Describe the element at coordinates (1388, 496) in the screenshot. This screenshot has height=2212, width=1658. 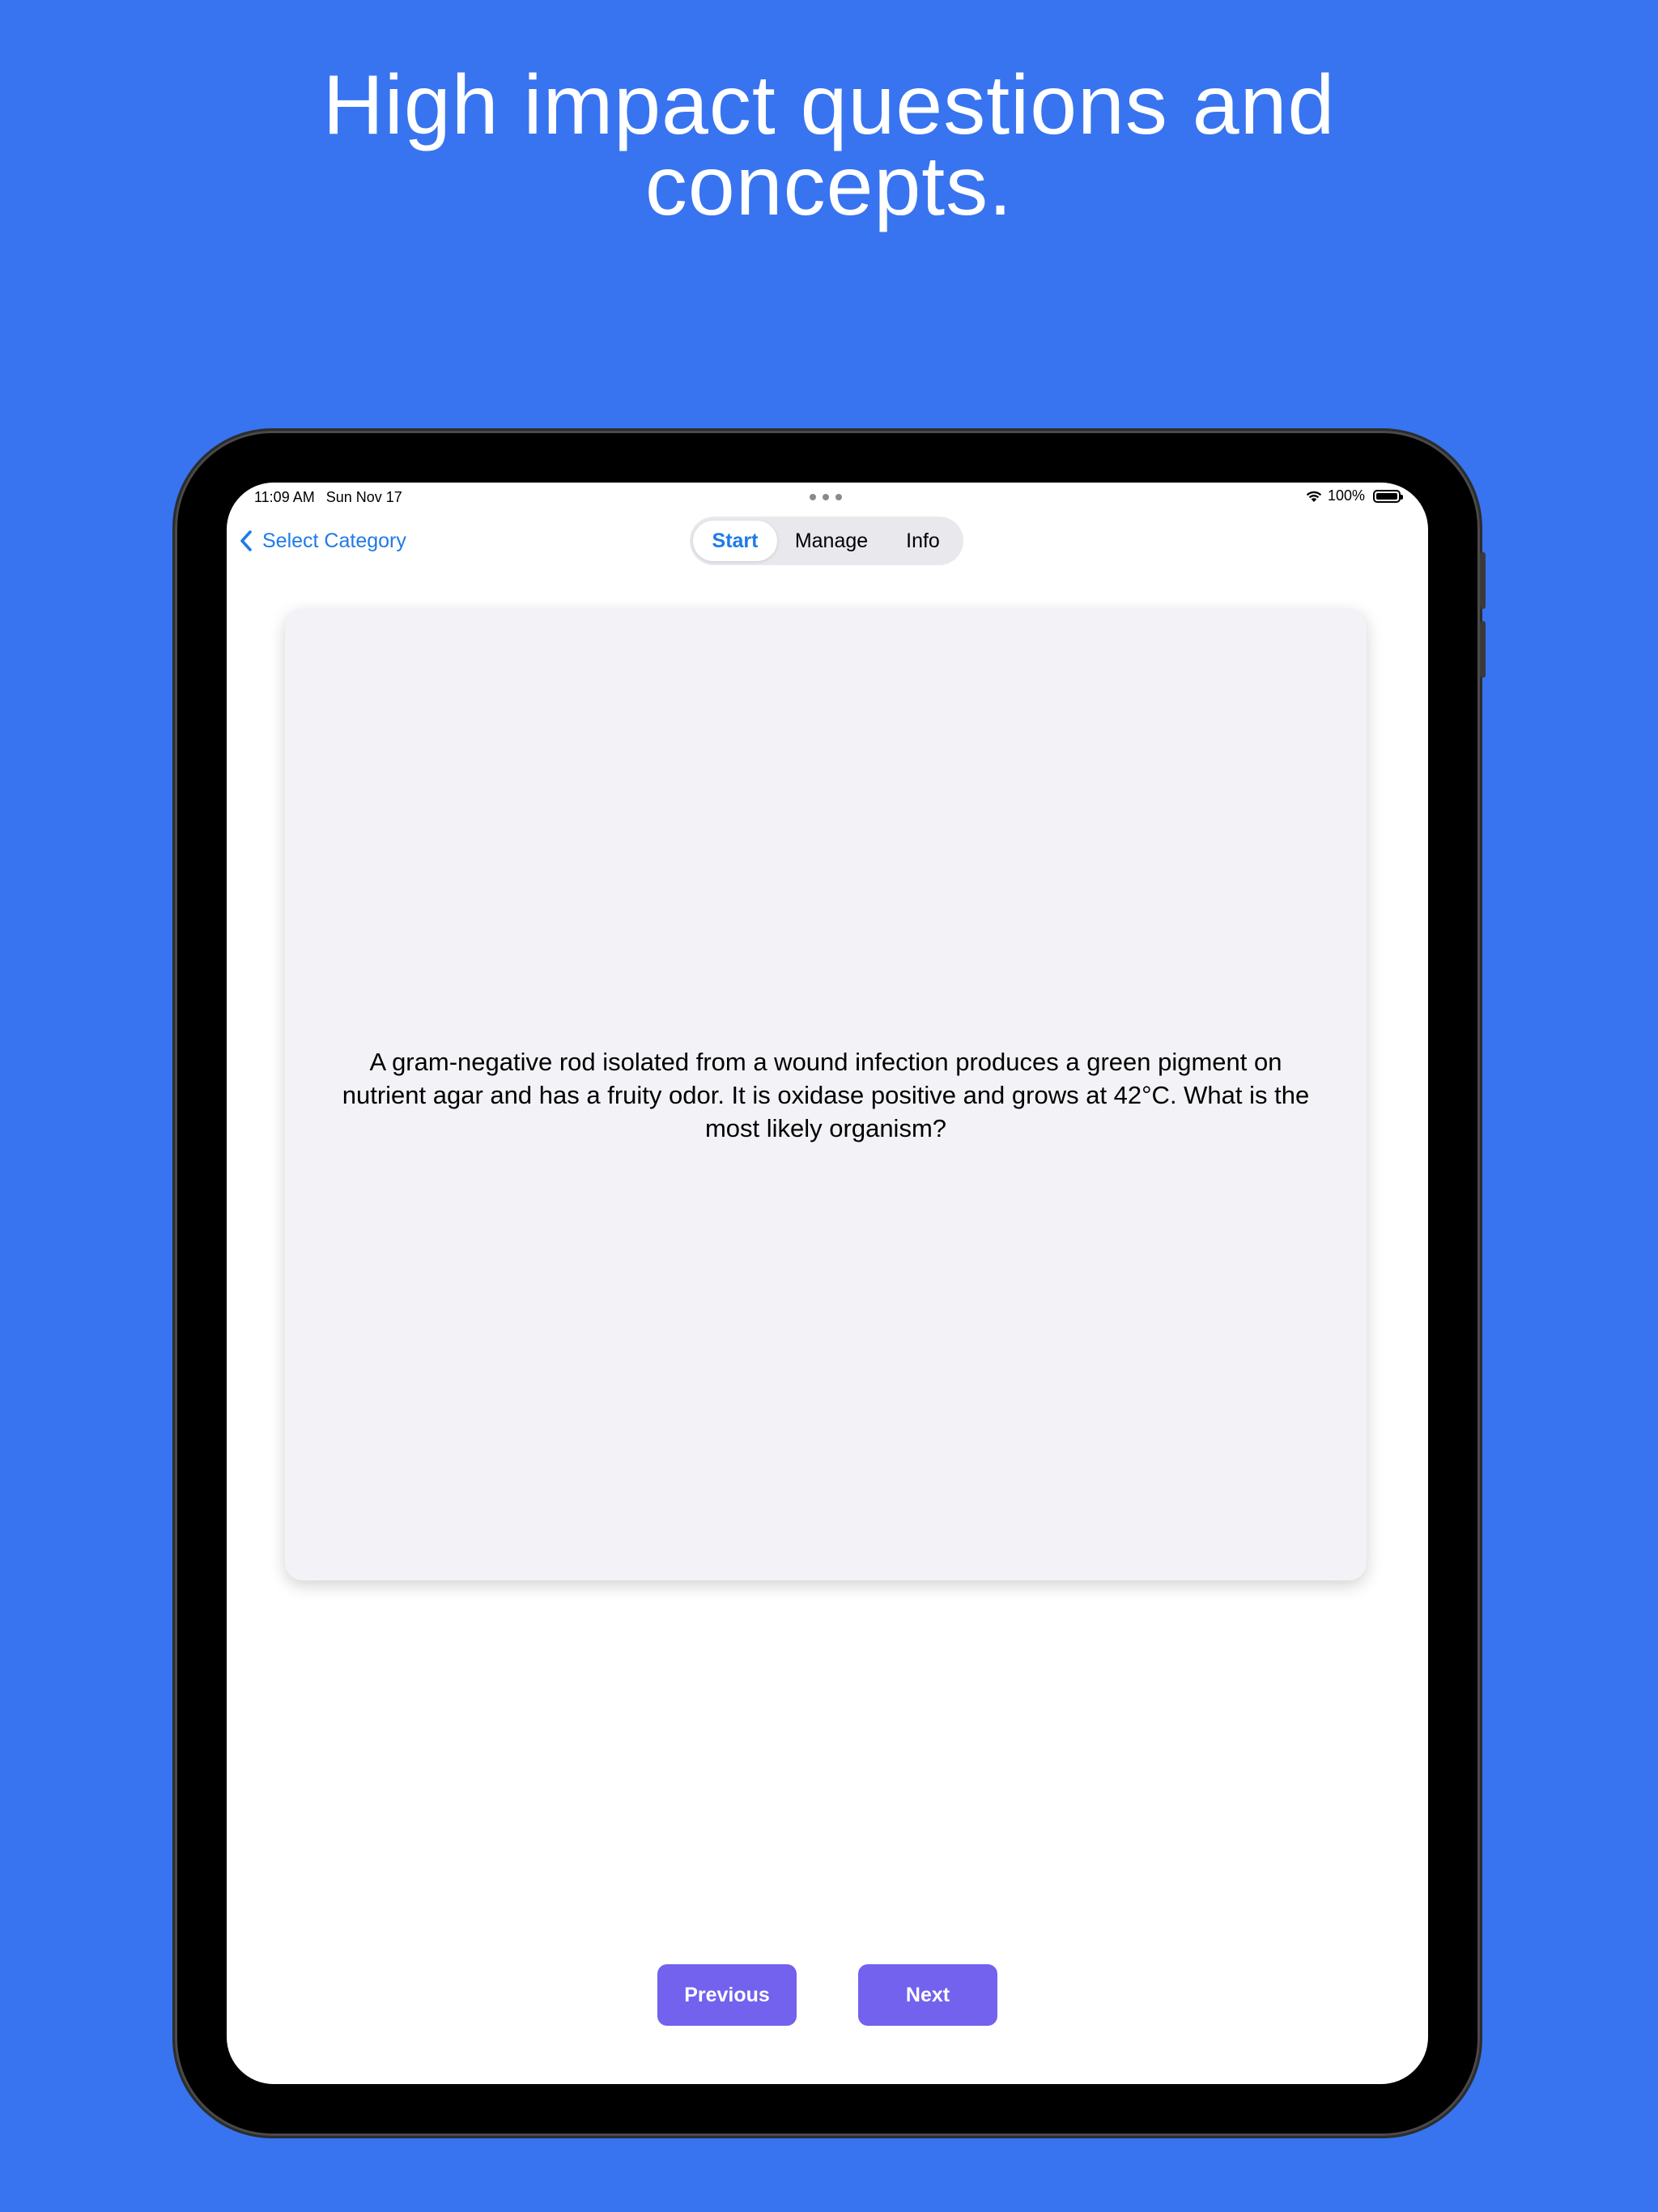
I see `battery-icon` at that location.